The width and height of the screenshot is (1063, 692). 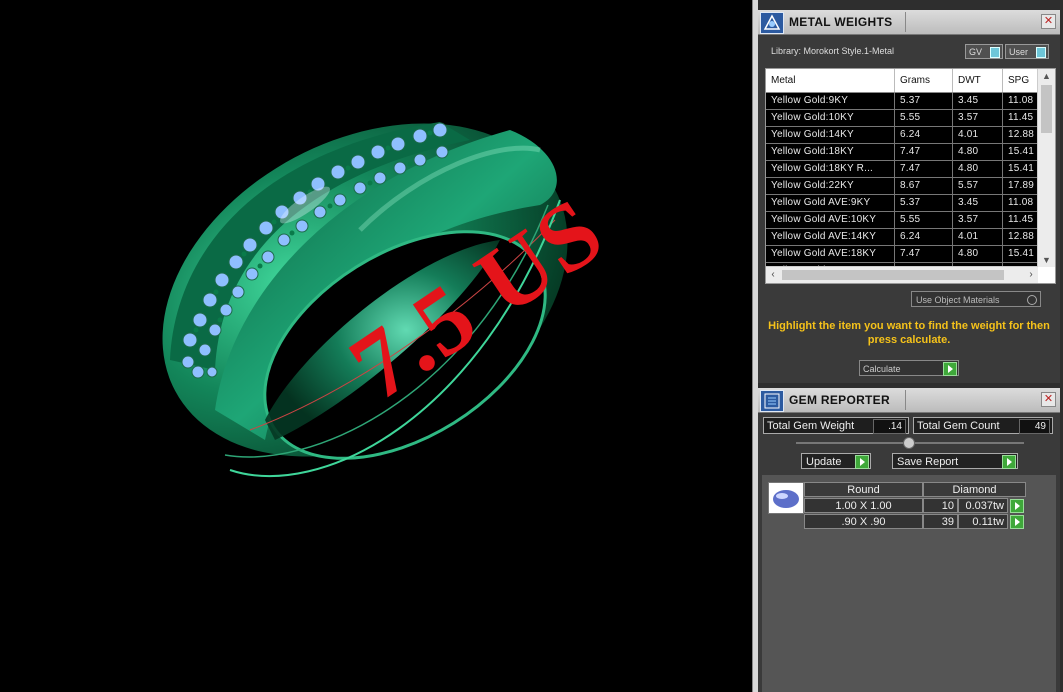 What do you see at coordinates (863, 489) in the screenshot?
I see `gem-shape-header: Round` at bounding box center [863, 489].